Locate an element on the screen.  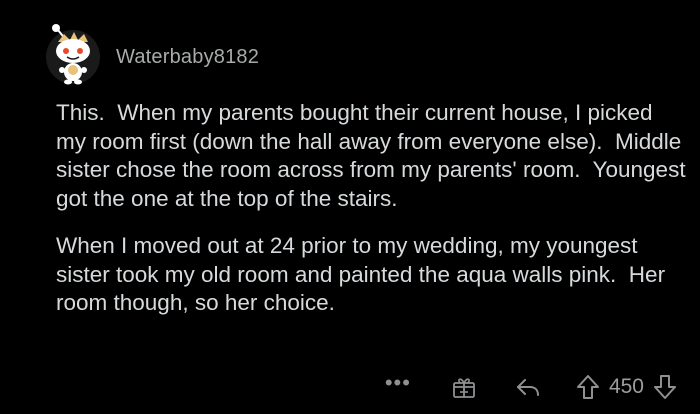
downvote-button is located at coordinates (665, 387).